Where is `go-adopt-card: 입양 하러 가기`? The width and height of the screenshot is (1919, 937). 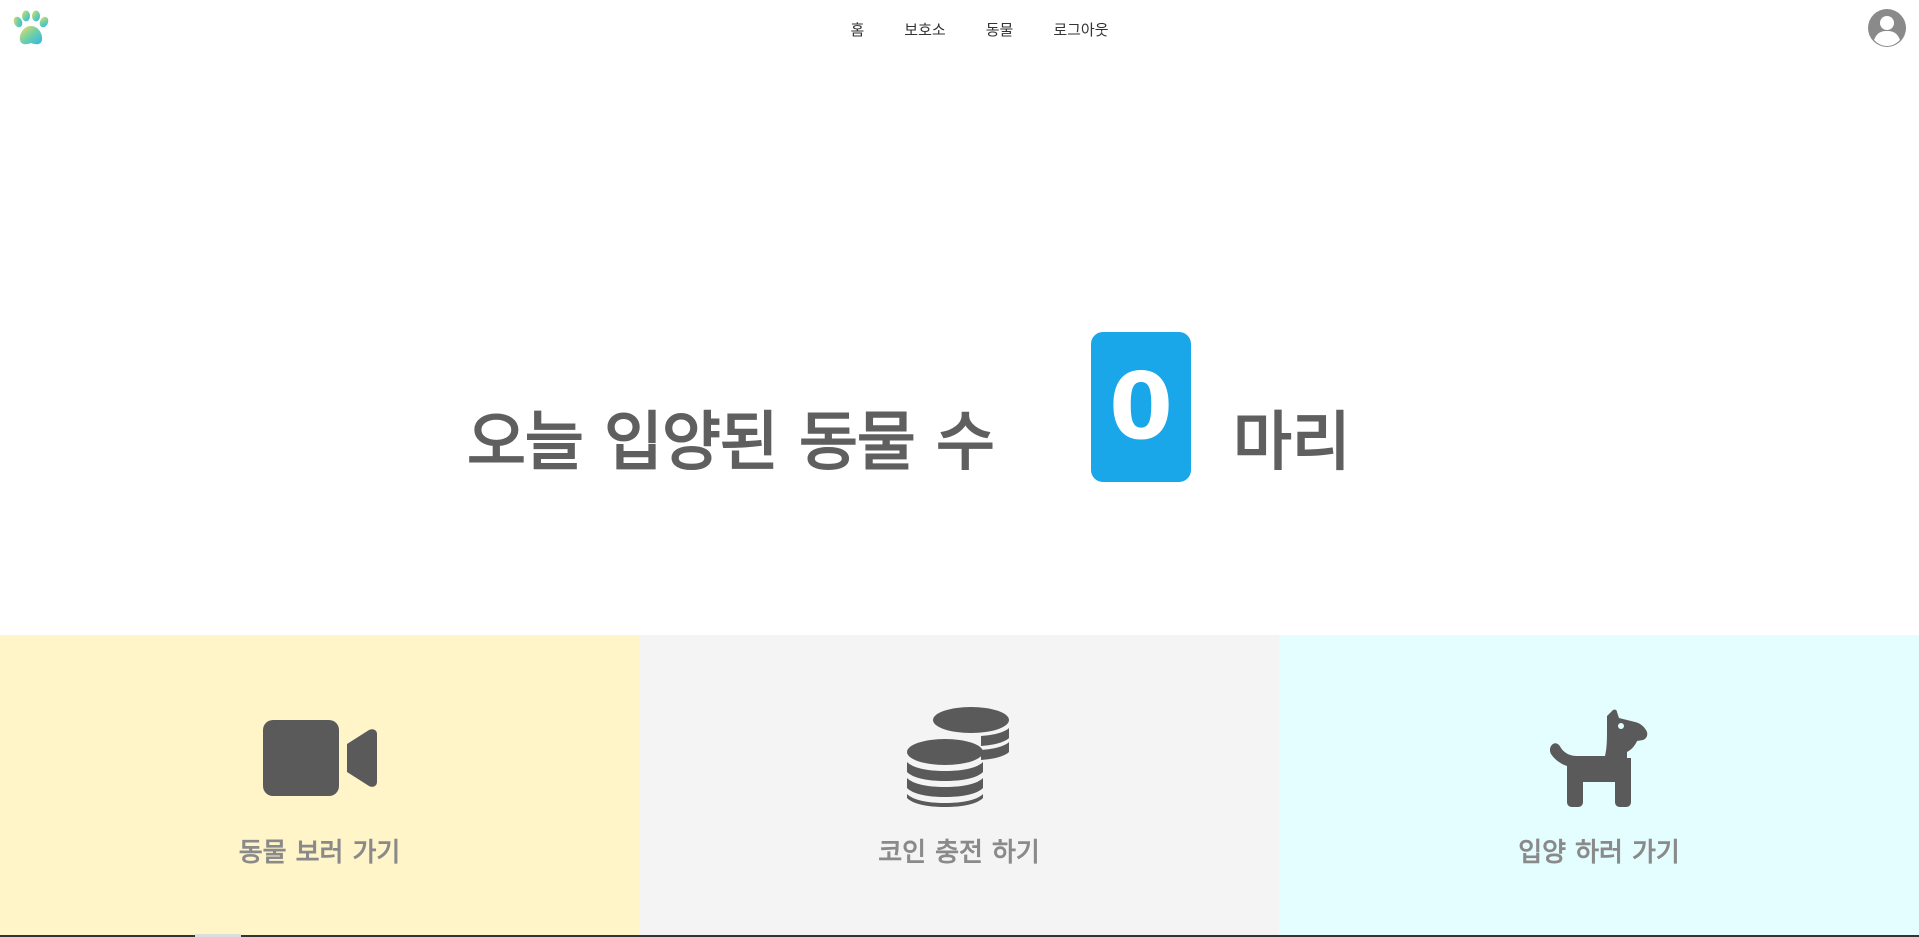
go-adopt-card: 입양 하러 가기 is located at coordinates (1599, 786).